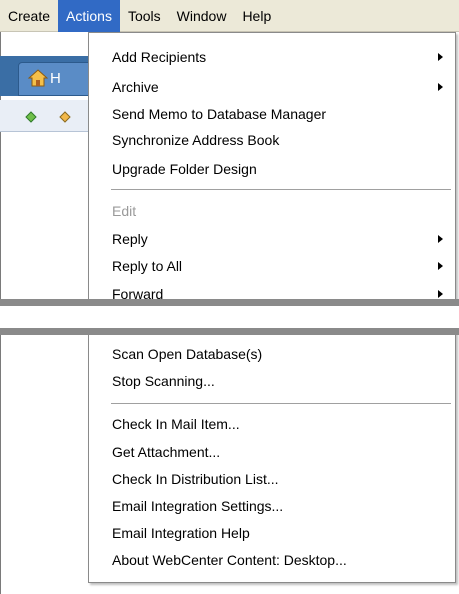 The width and height of the screenshot is (459, 594). What do you see at coordinates (124, 211) in the screenshot?
I see `menu-item-edit: Edit` at bounding box center [124, 211].